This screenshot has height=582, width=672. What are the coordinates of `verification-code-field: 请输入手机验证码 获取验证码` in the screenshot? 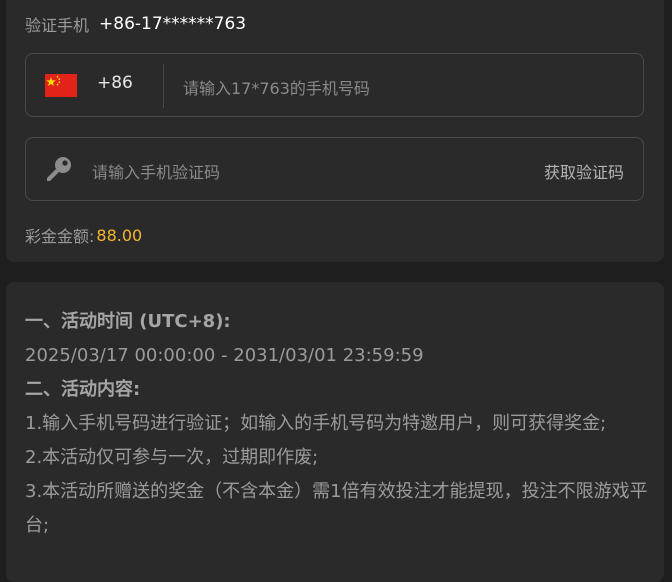 It's located at (334, 169).